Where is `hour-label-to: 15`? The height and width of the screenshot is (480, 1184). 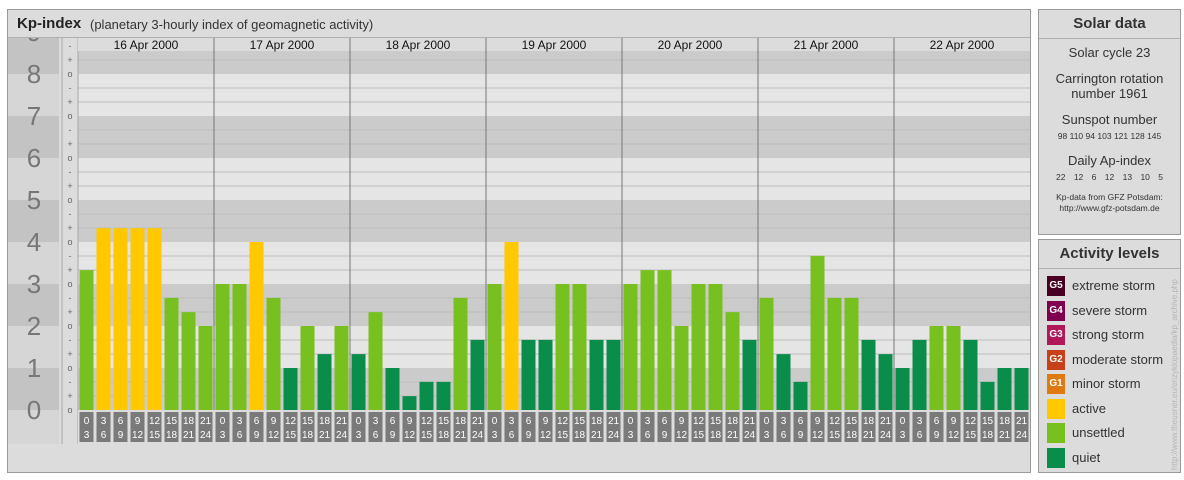
hour-label-to: 15 is located at coordinates (155, 435).